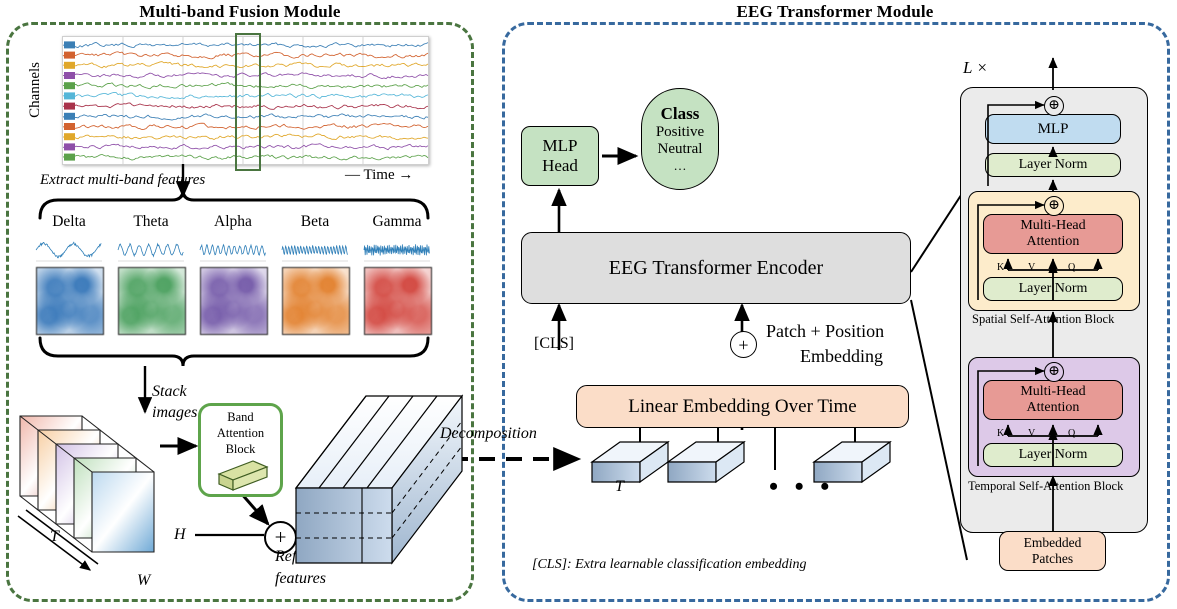 The image size is (1177, 609). What do you see at coordinates (741, 462) in the screenshot?
I see `patch-bars-svg` at bounding box center [741, 462].